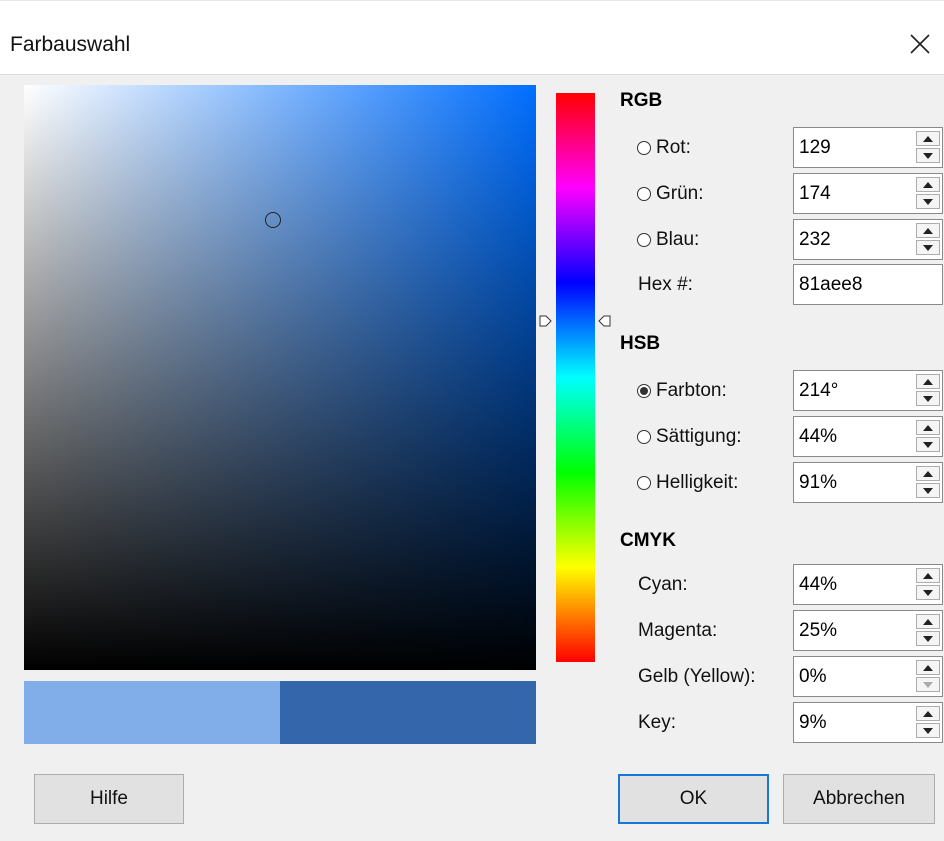  What do you see at coordinates (868, 147) in the screenshot?
I see `red-spinbox: 129` at bounding box center [868, 147].